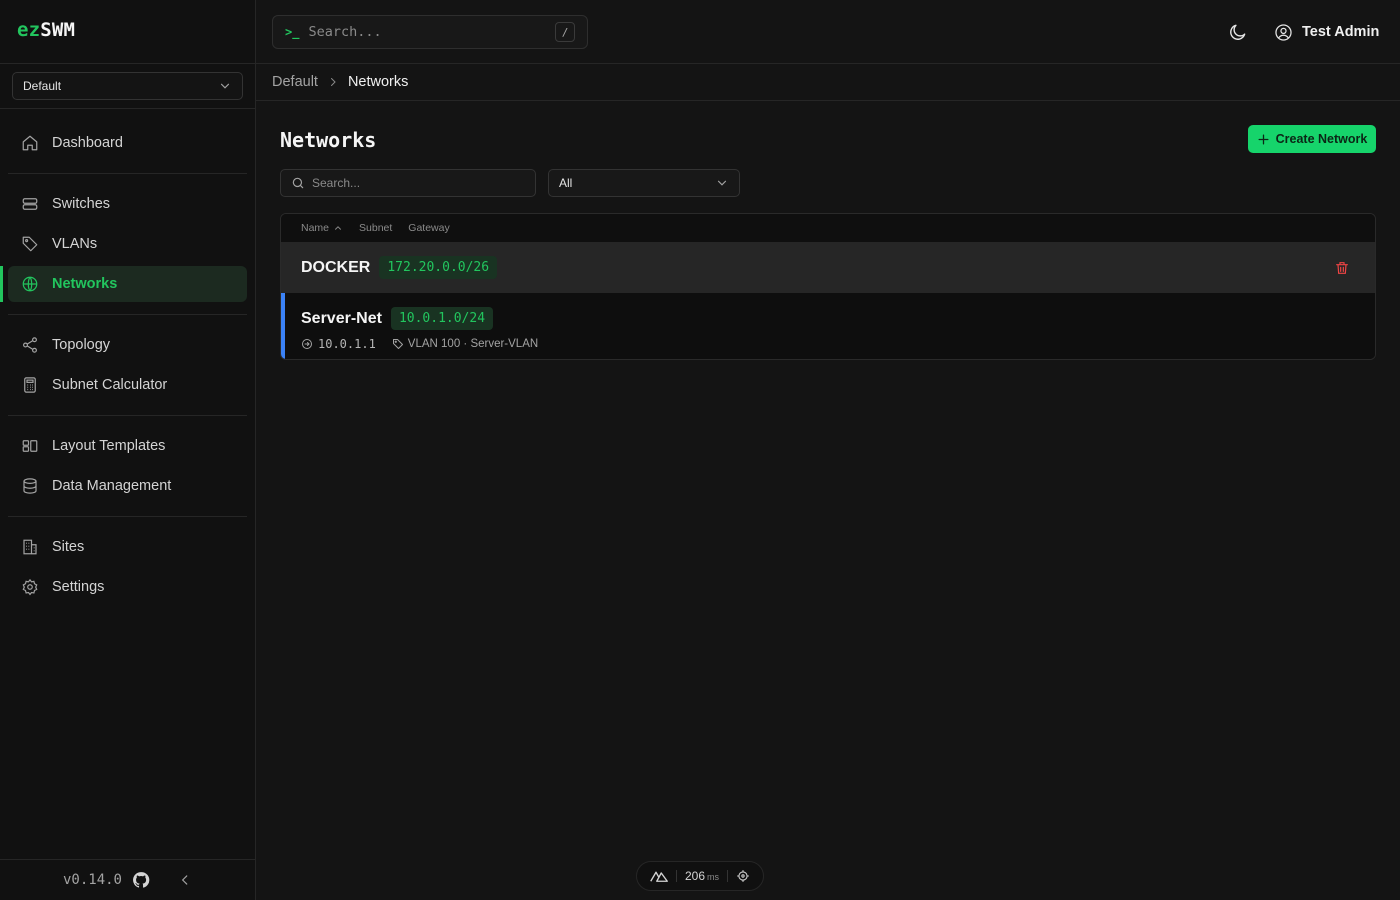  What do you see at coordinates (442, 318) in the screenshot?
I see `network-cidr-badge: 10.0.1.0/24` at bounding box center [442, 318].